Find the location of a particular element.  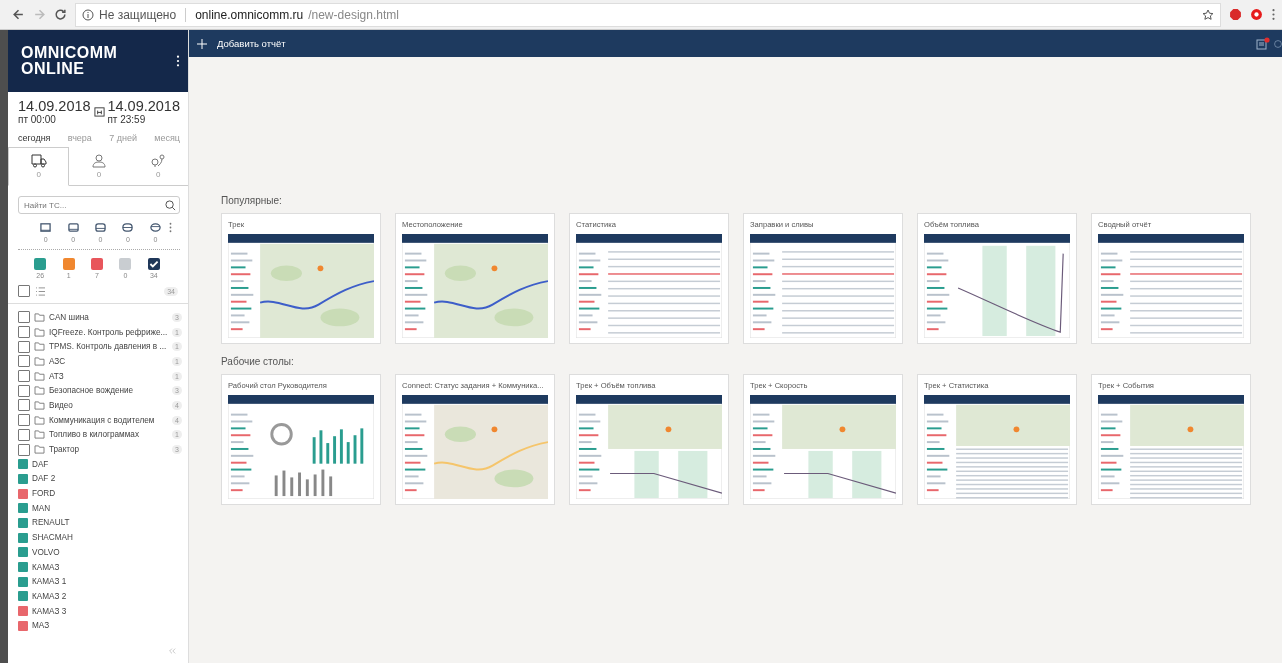

reload-icon is located at coordinates (60, 14).